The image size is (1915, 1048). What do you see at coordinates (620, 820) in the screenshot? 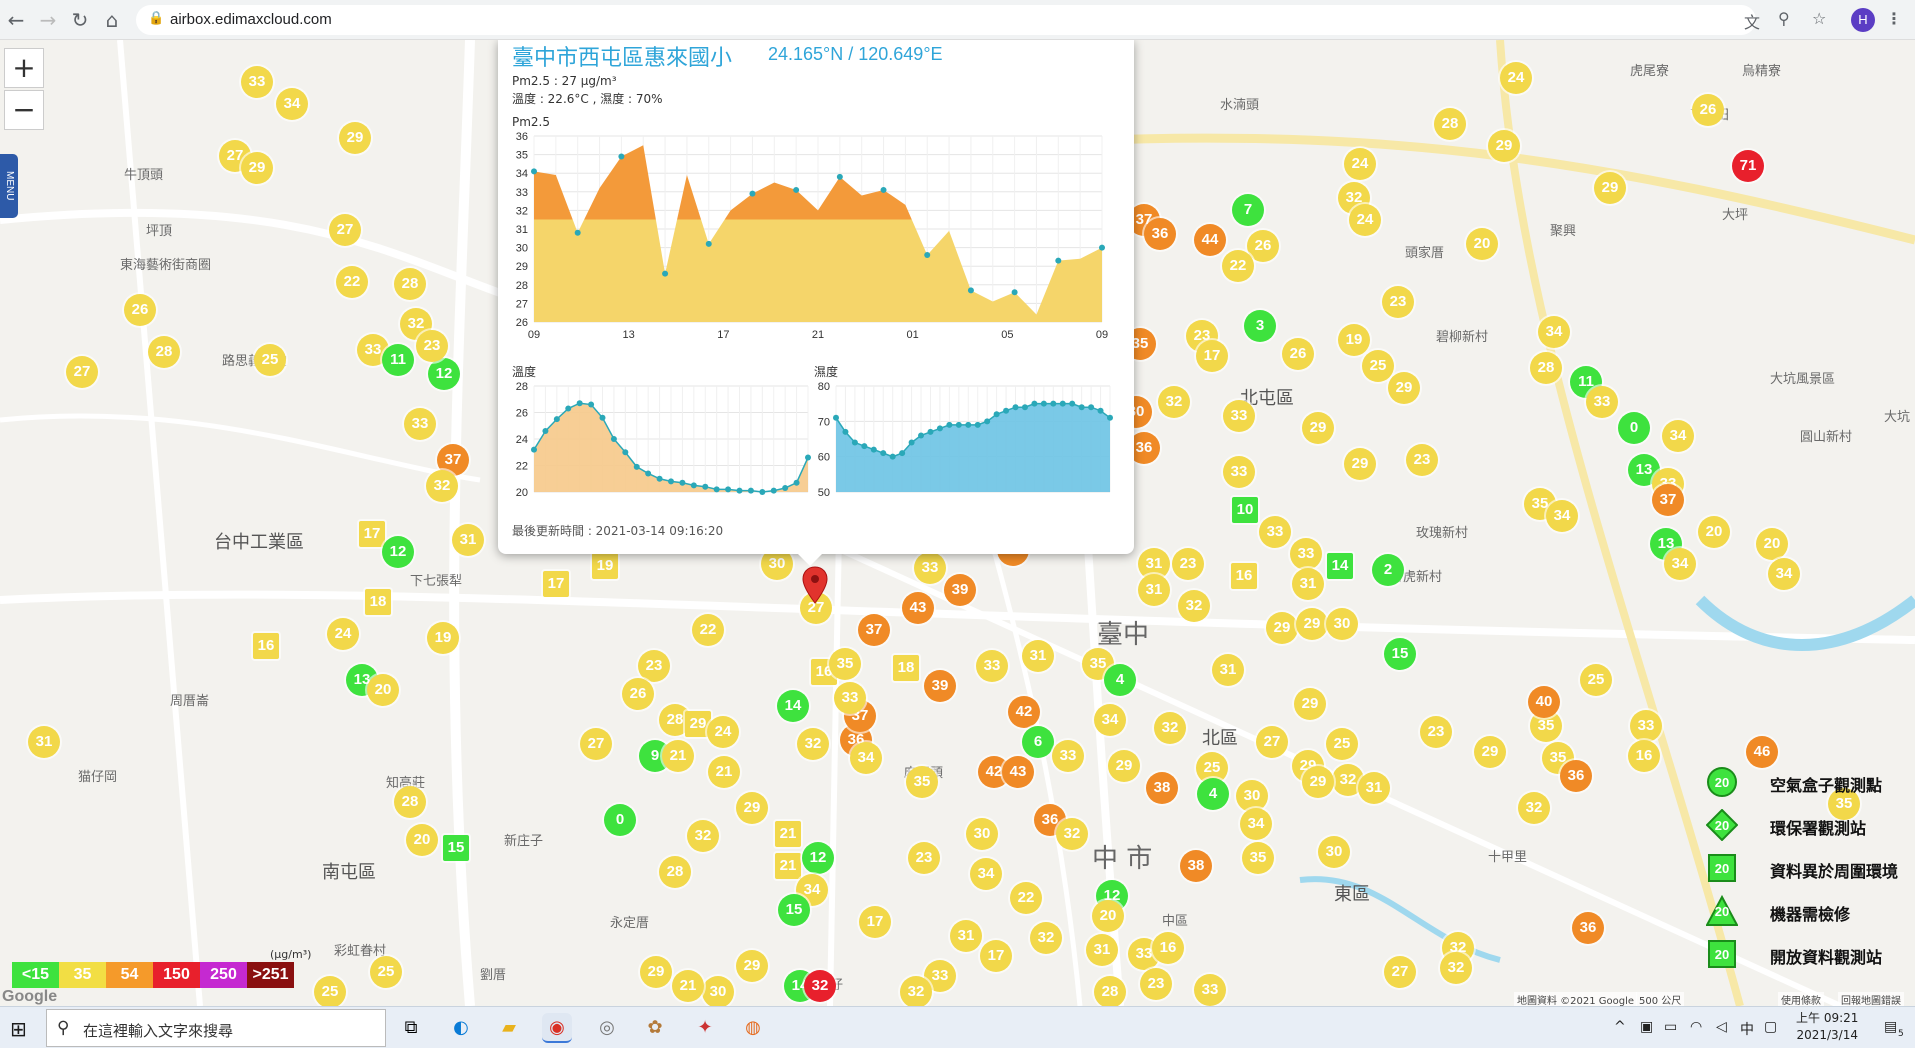
I see `sensor-marker: 0` at bounding box center [620, 820].